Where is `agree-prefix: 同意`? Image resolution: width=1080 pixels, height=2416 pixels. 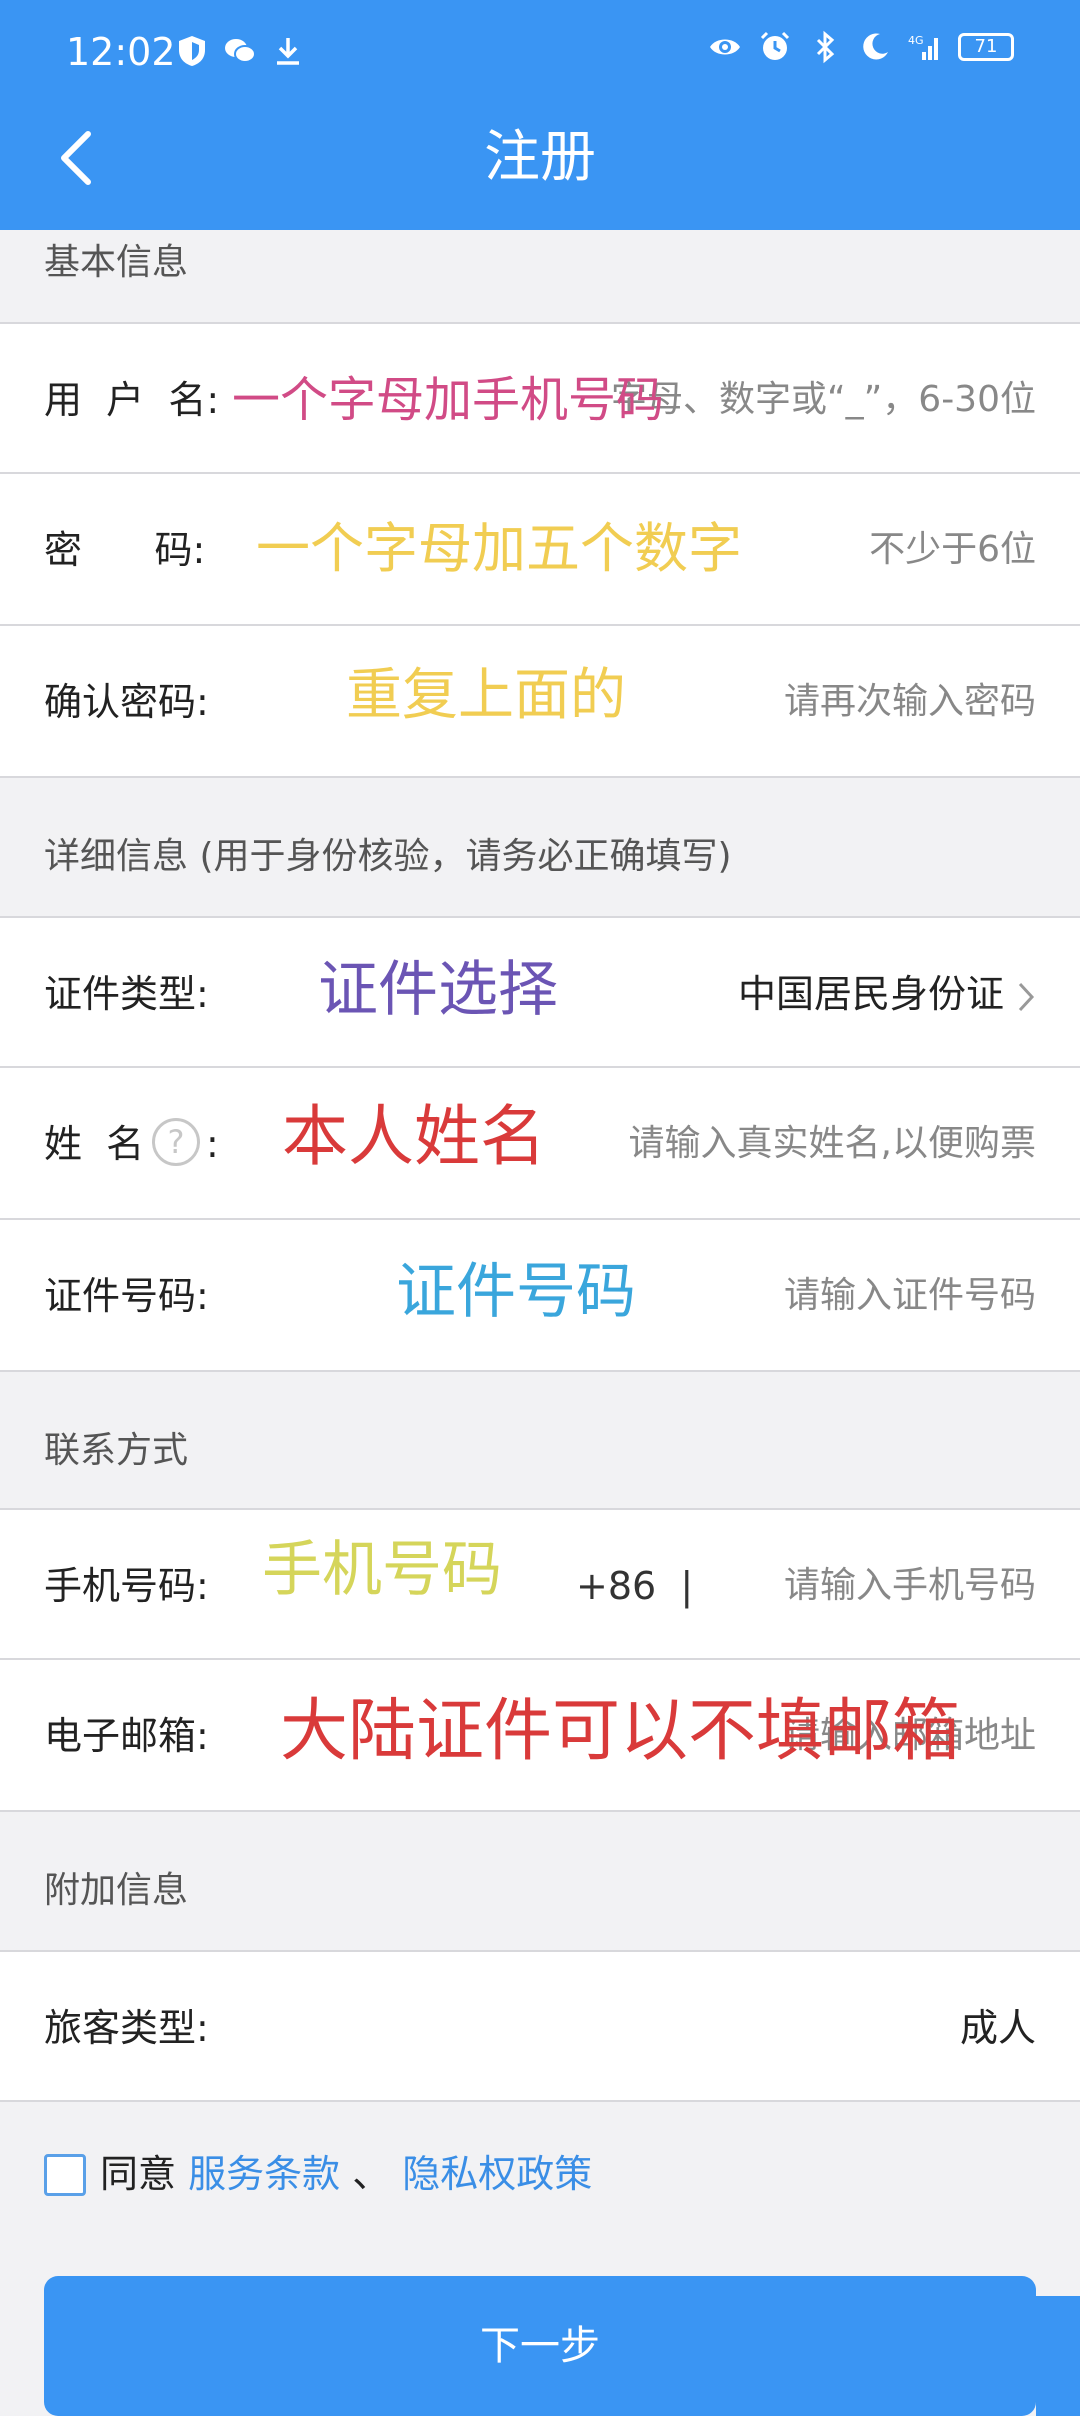 agree-prefix: 同意 is located at coordinates (144, 2174).